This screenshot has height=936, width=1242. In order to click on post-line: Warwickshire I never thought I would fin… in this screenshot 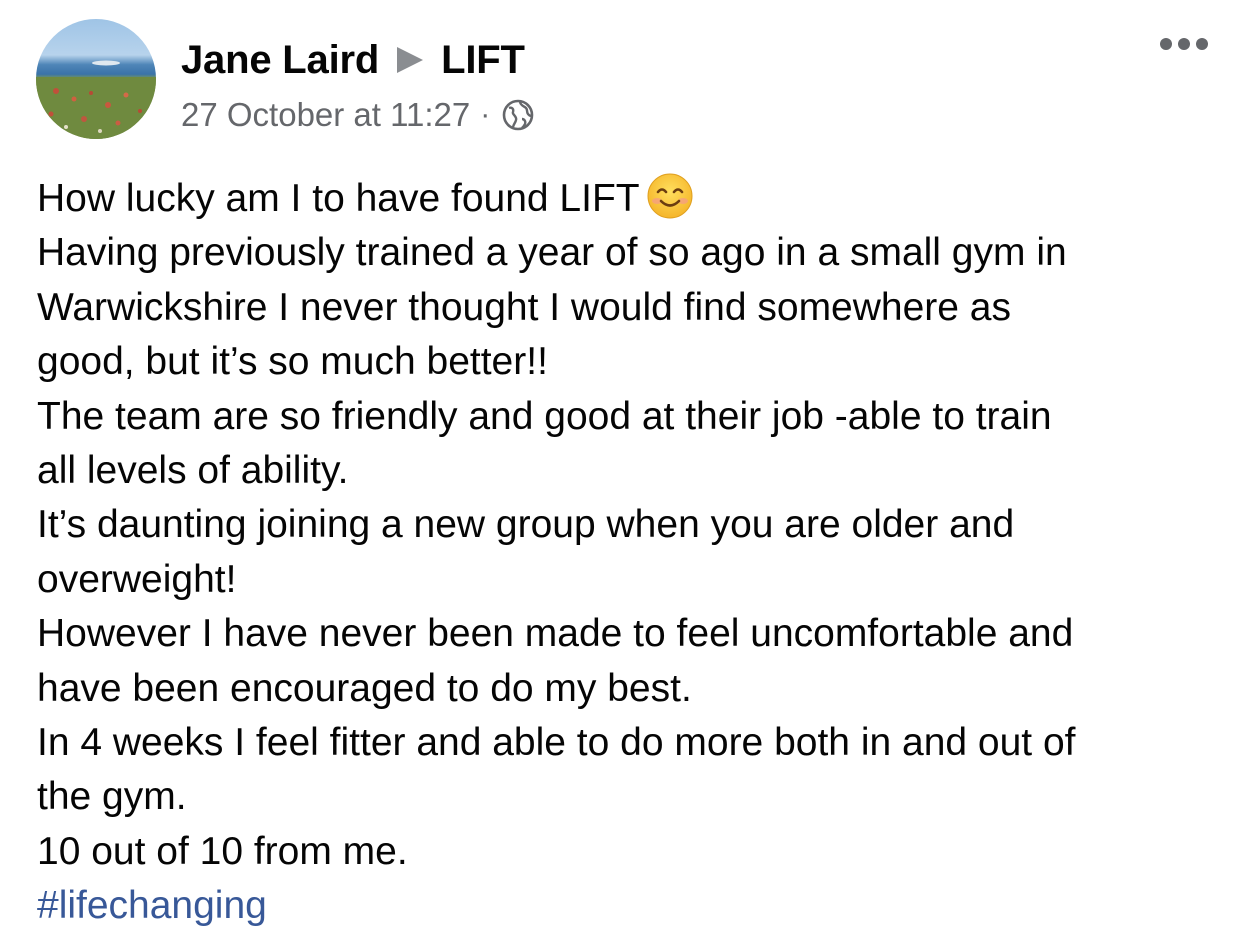, I will do `click(524, 307)`.